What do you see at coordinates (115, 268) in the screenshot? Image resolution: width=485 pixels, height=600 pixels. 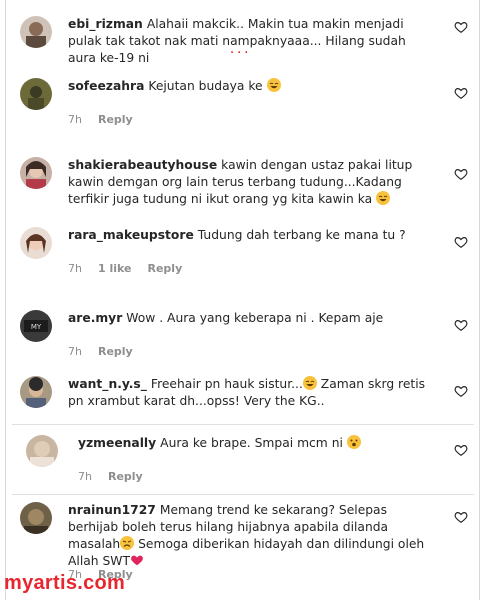 I see `likes-count: 1 like` at bounding box center [115, 268].